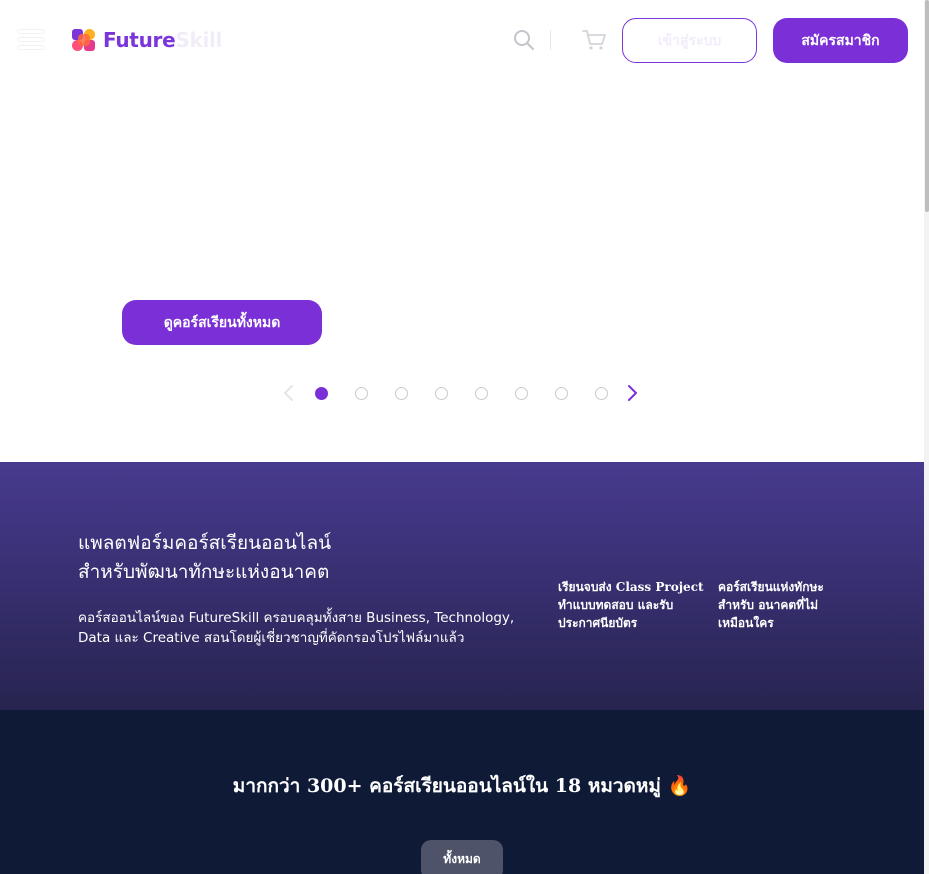 The width and height of the screenshot is (929, 874). Describe the element at coordinates (926, 437) in the screenshot. I see `page-scrollbar` at that location.